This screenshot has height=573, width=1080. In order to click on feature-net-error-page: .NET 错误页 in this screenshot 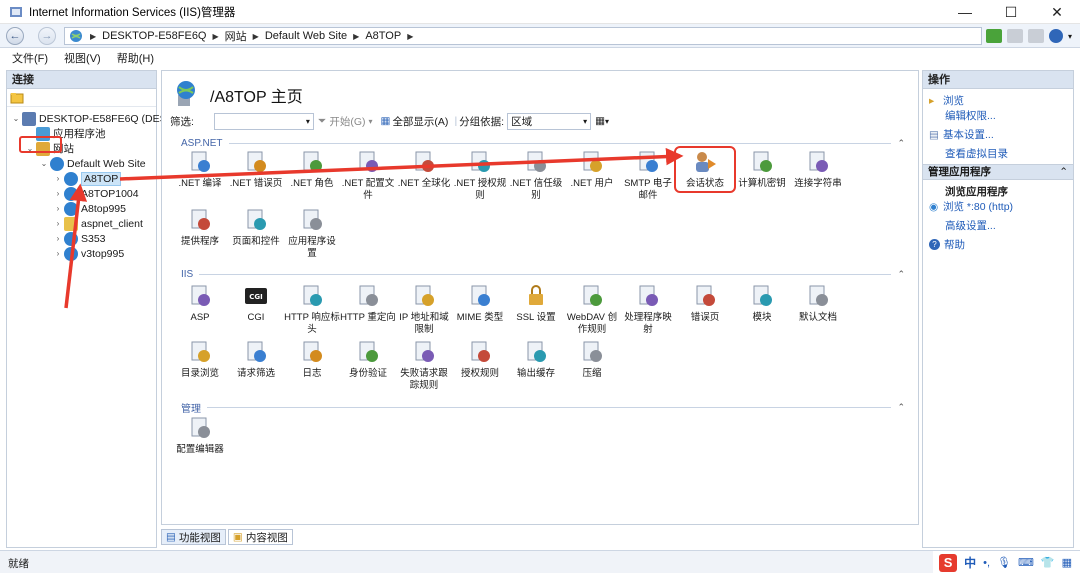, I will do `click(256, 169)`.